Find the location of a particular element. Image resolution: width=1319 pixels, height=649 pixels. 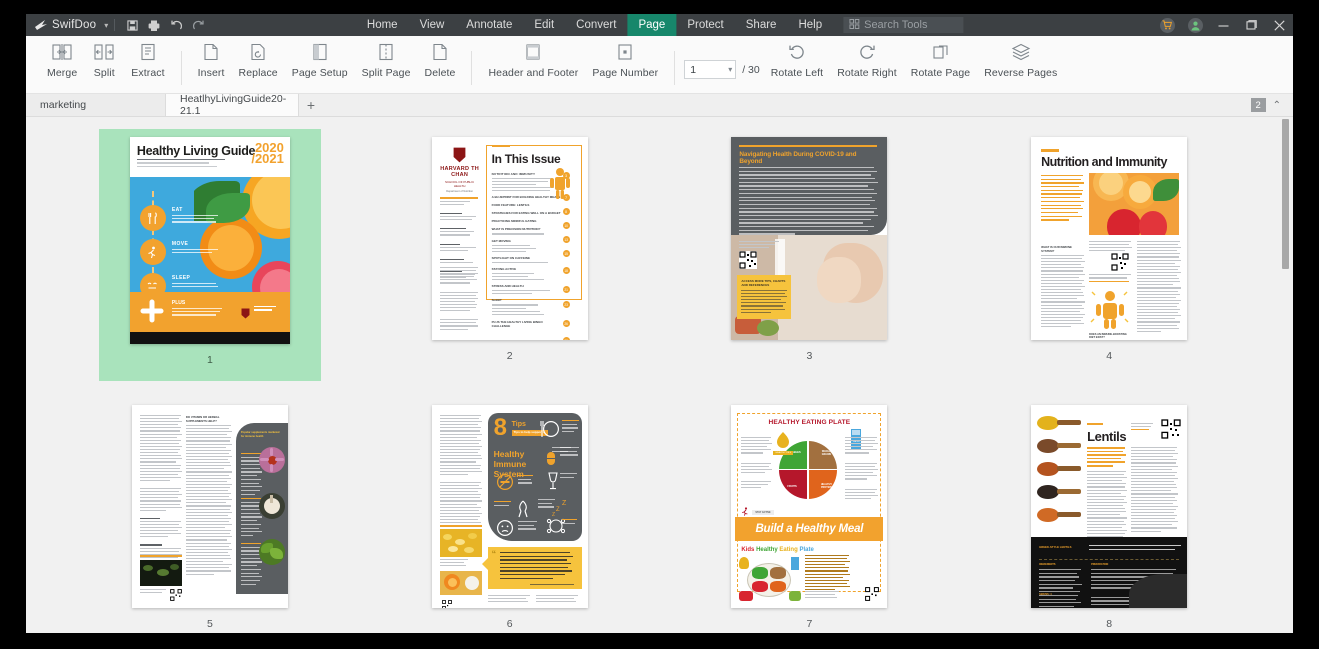

page-setup-button: Page Setup is located at coordinates (320, 59).